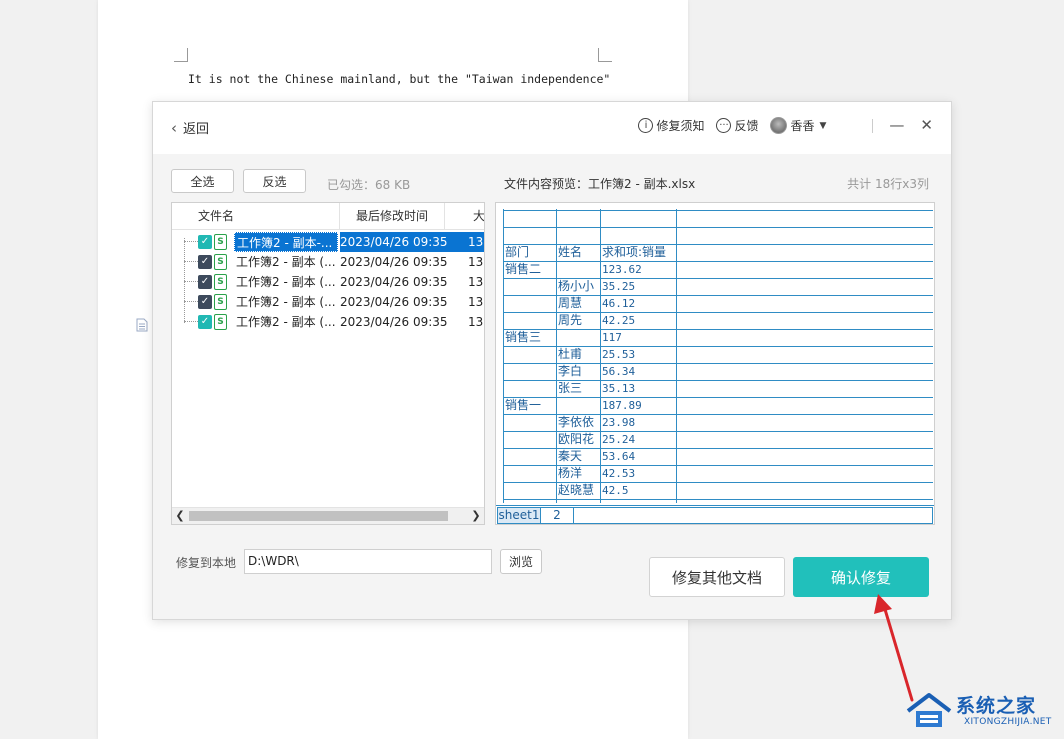  I want to click on invert-selection-button: 反选, so click(274, 181).